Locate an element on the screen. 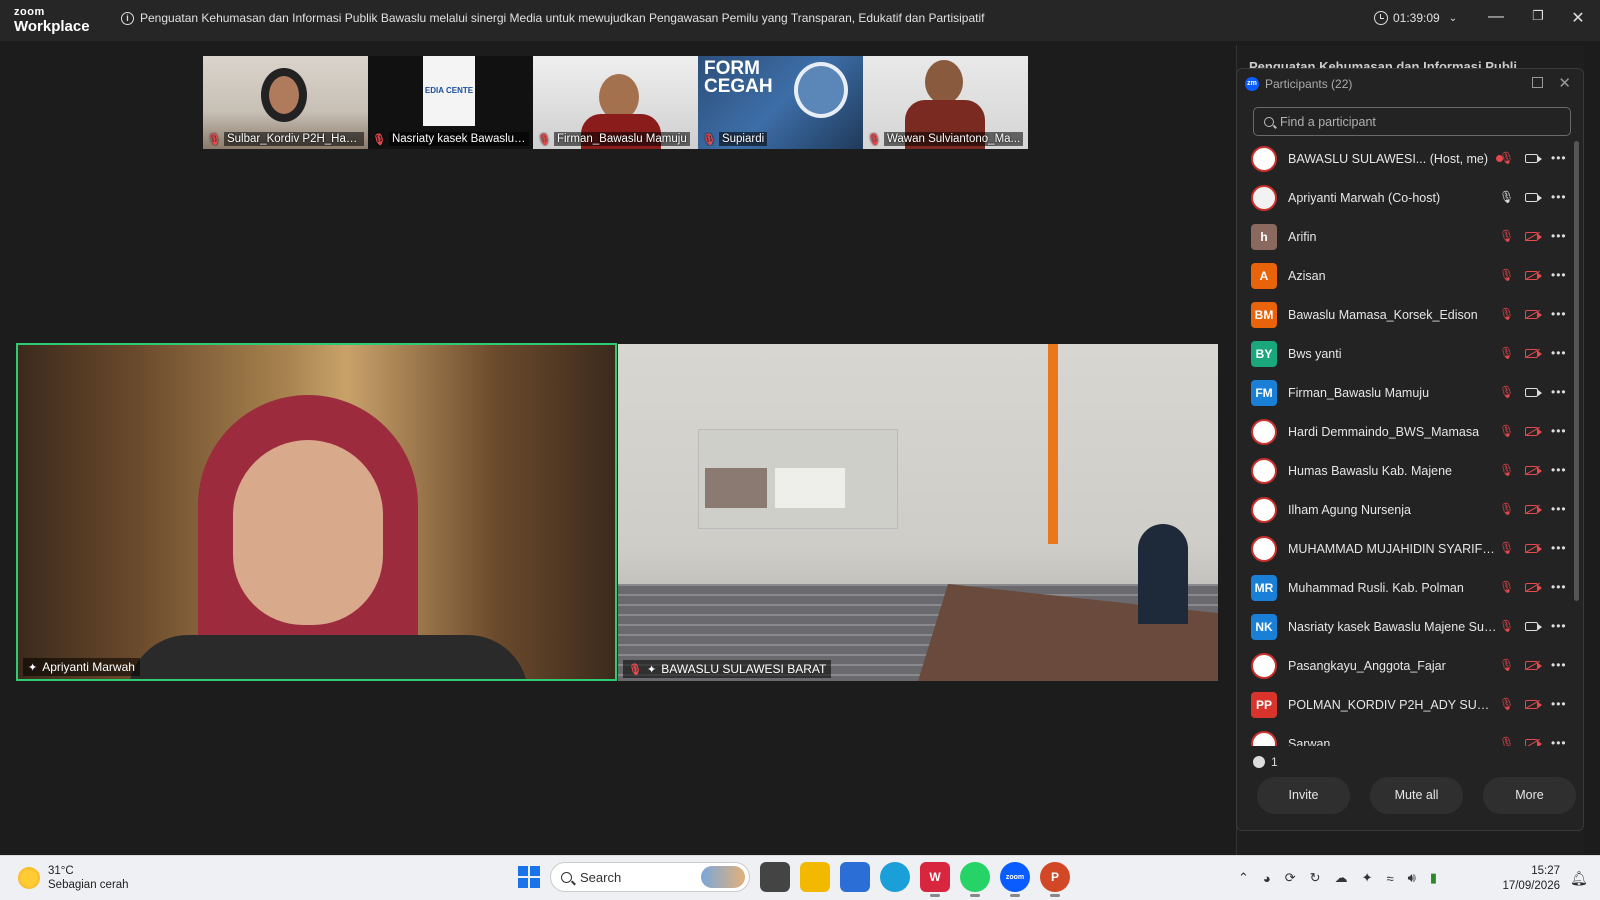 The height and width of the screenshot is (900, 1600). cloud-tray-icon: ☁ is located at coordinates (1341, 878).